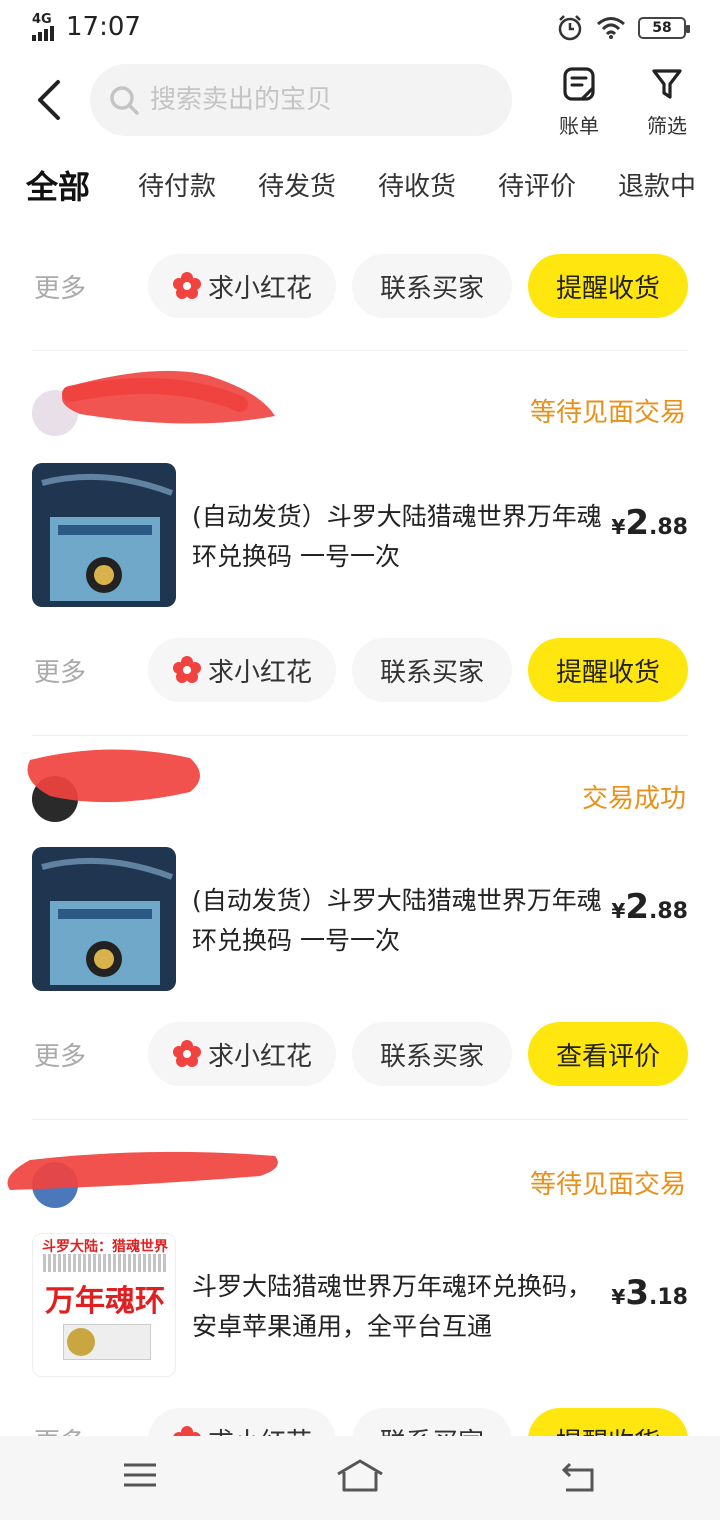  I want to click on tab-label: 待评价, so click(537, 187).